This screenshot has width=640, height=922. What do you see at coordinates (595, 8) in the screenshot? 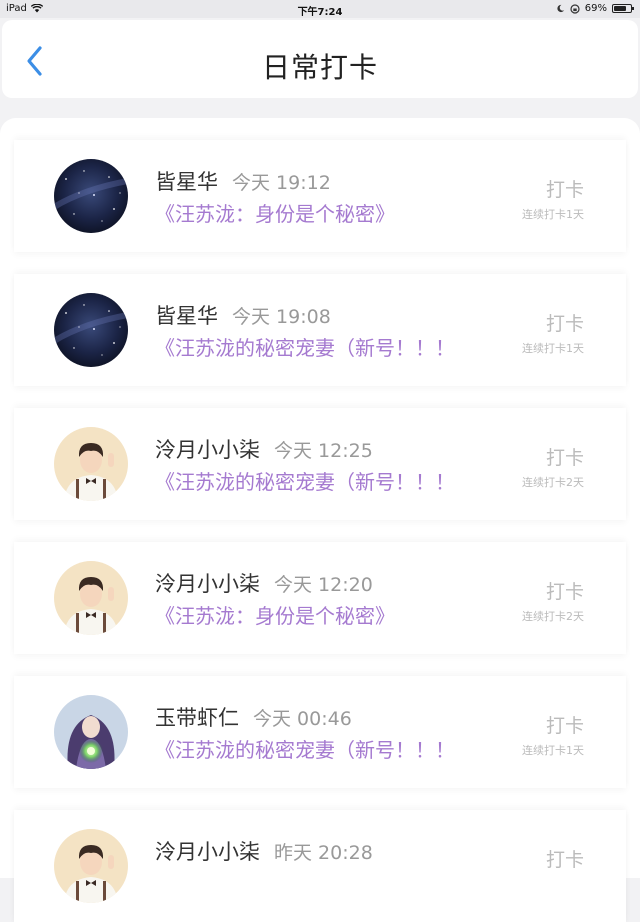
I see `battery-percent: 69%` at bounding box center [595, 8].